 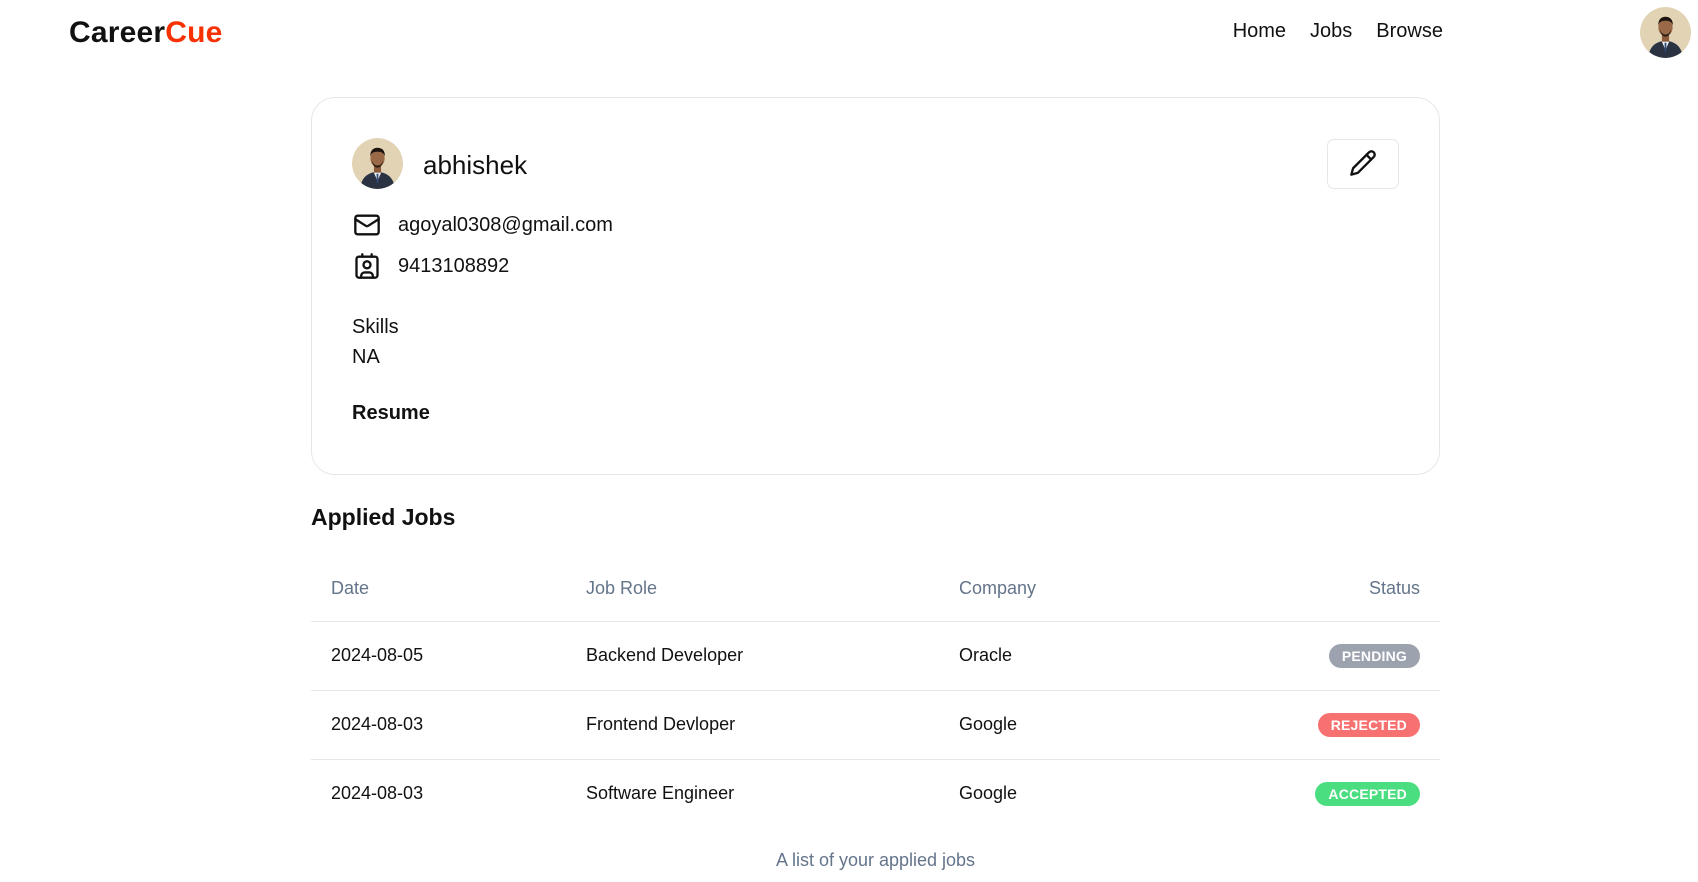 I want to click on table-header: Date Job Role Company Status, so click(x=875, y=589).